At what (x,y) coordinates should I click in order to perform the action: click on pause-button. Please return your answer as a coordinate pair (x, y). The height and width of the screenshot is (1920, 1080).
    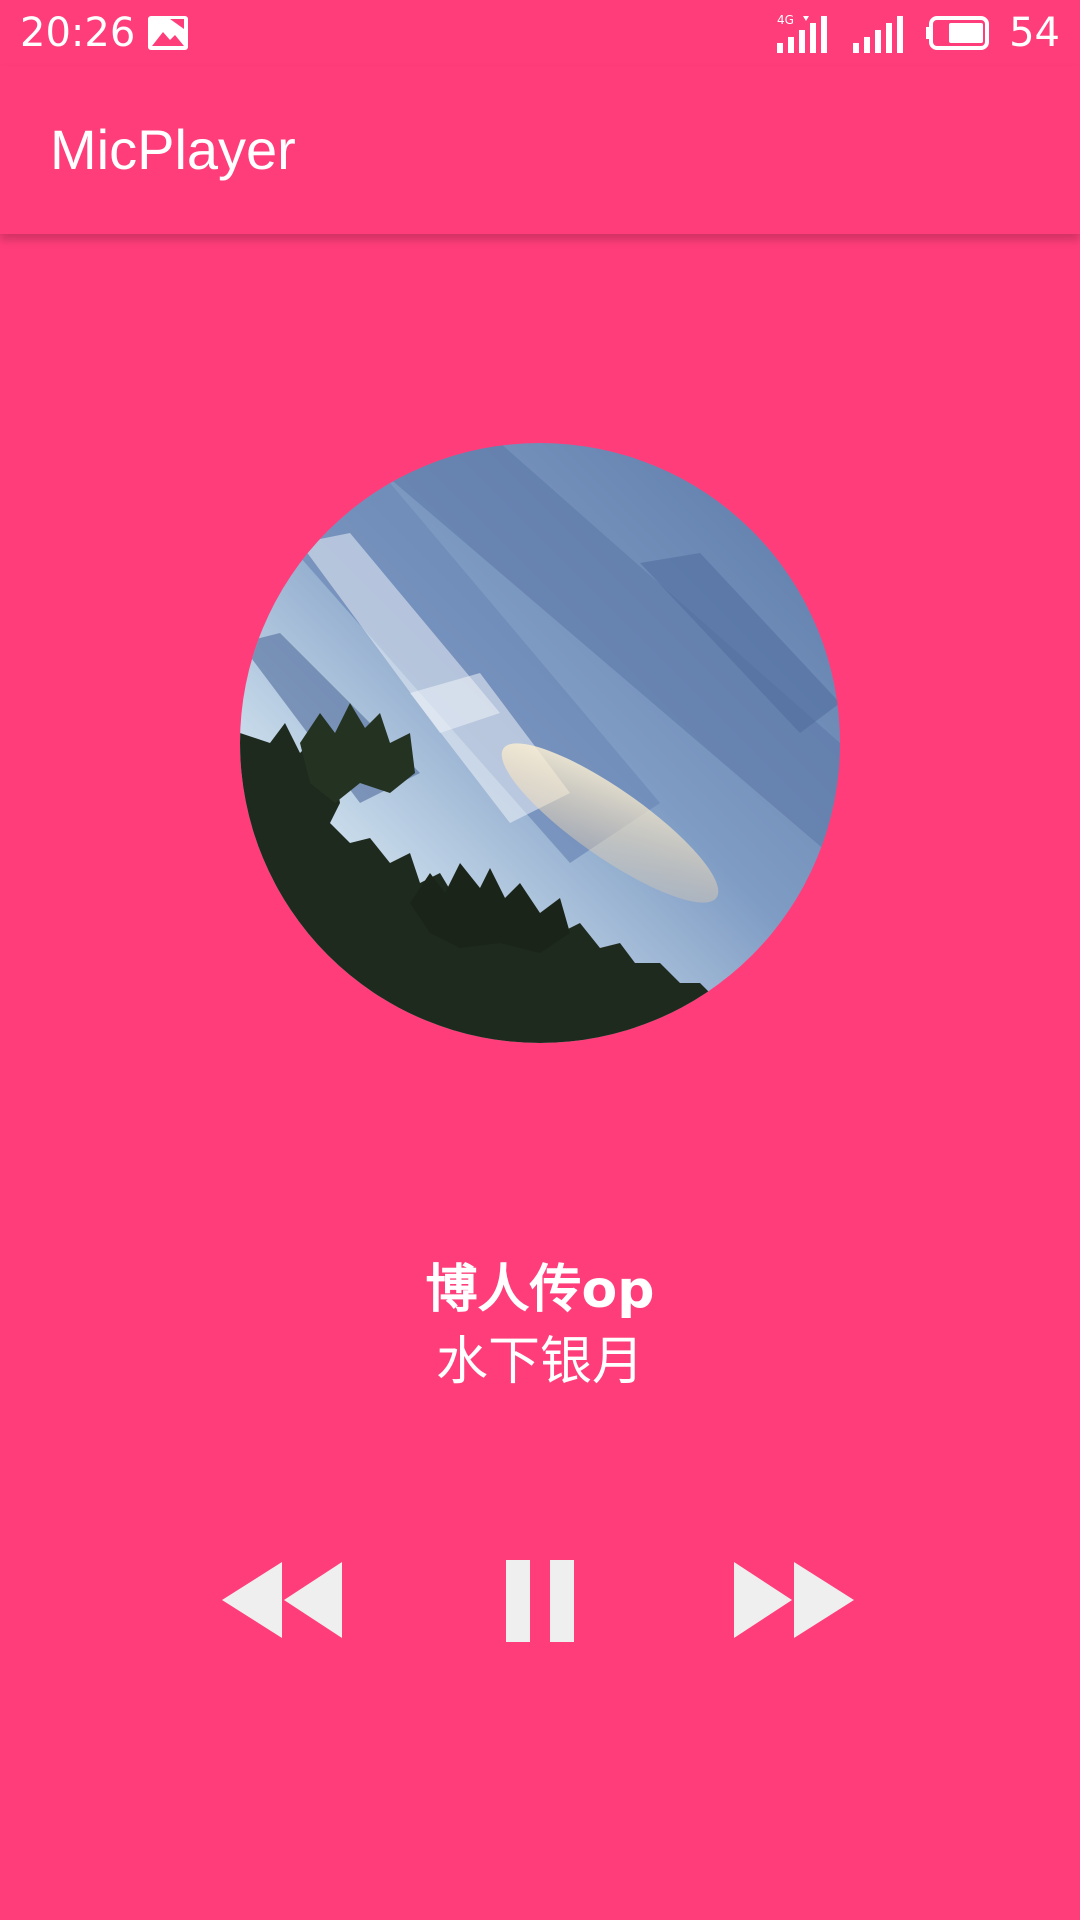
    Looking at the image, I should click on (540, 1600).